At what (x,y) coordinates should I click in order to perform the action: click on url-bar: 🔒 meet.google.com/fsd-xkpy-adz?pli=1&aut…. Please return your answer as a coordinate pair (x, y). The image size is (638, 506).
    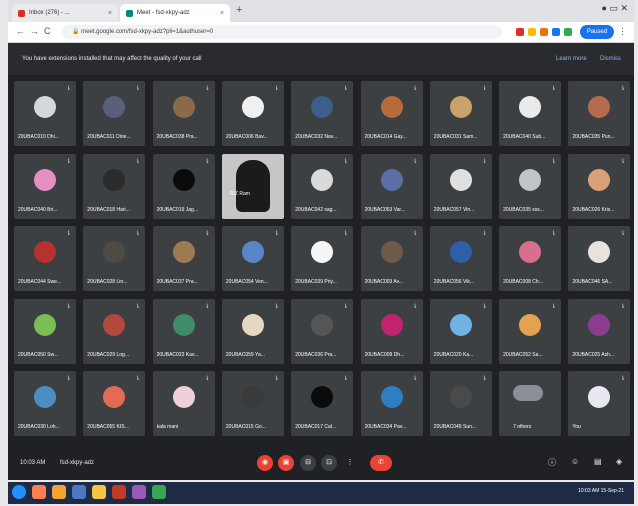
    Looking at the image, I should click on (282, 32).